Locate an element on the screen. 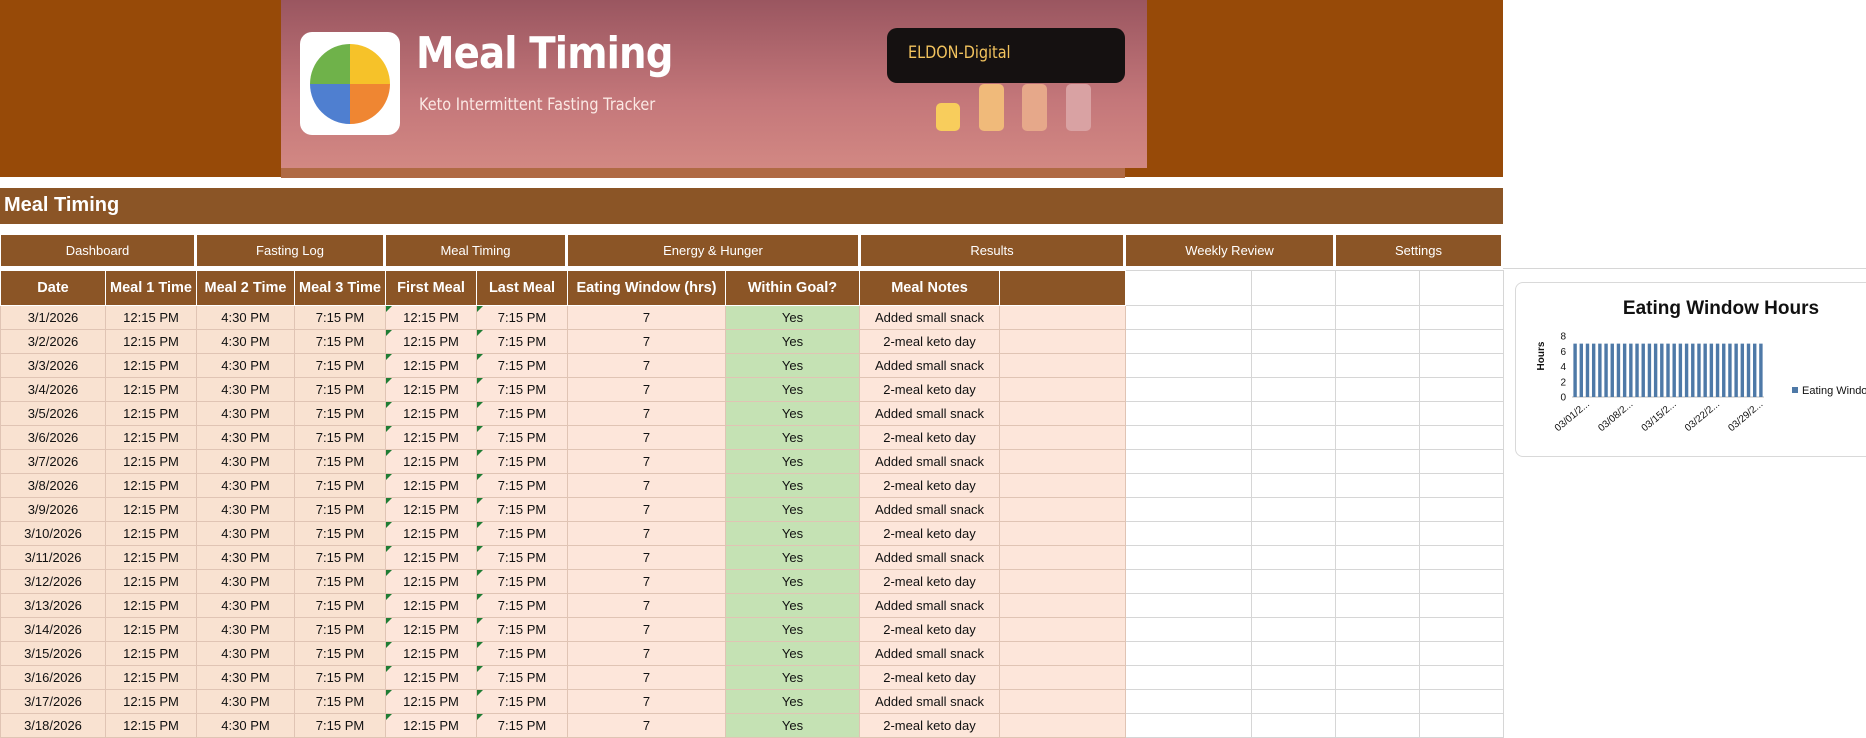 Image resolution: width=1866 pixels, height=738 pixels. cell-date: 3/5/2026 is located at coordinates (53, 413).